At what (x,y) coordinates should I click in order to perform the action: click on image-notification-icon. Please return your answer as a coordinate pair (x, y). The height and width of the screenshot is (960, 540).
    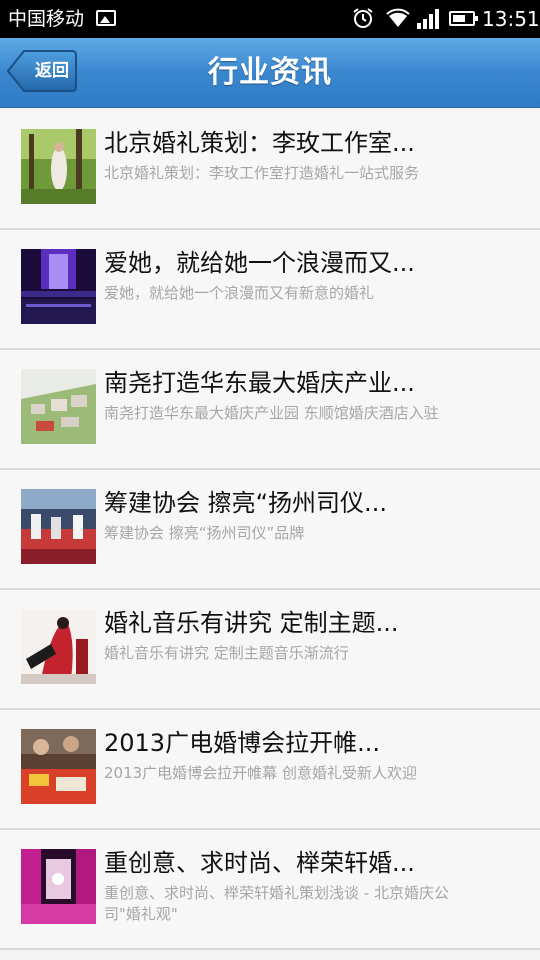
    Looking at the image, I should click on (106, 18).